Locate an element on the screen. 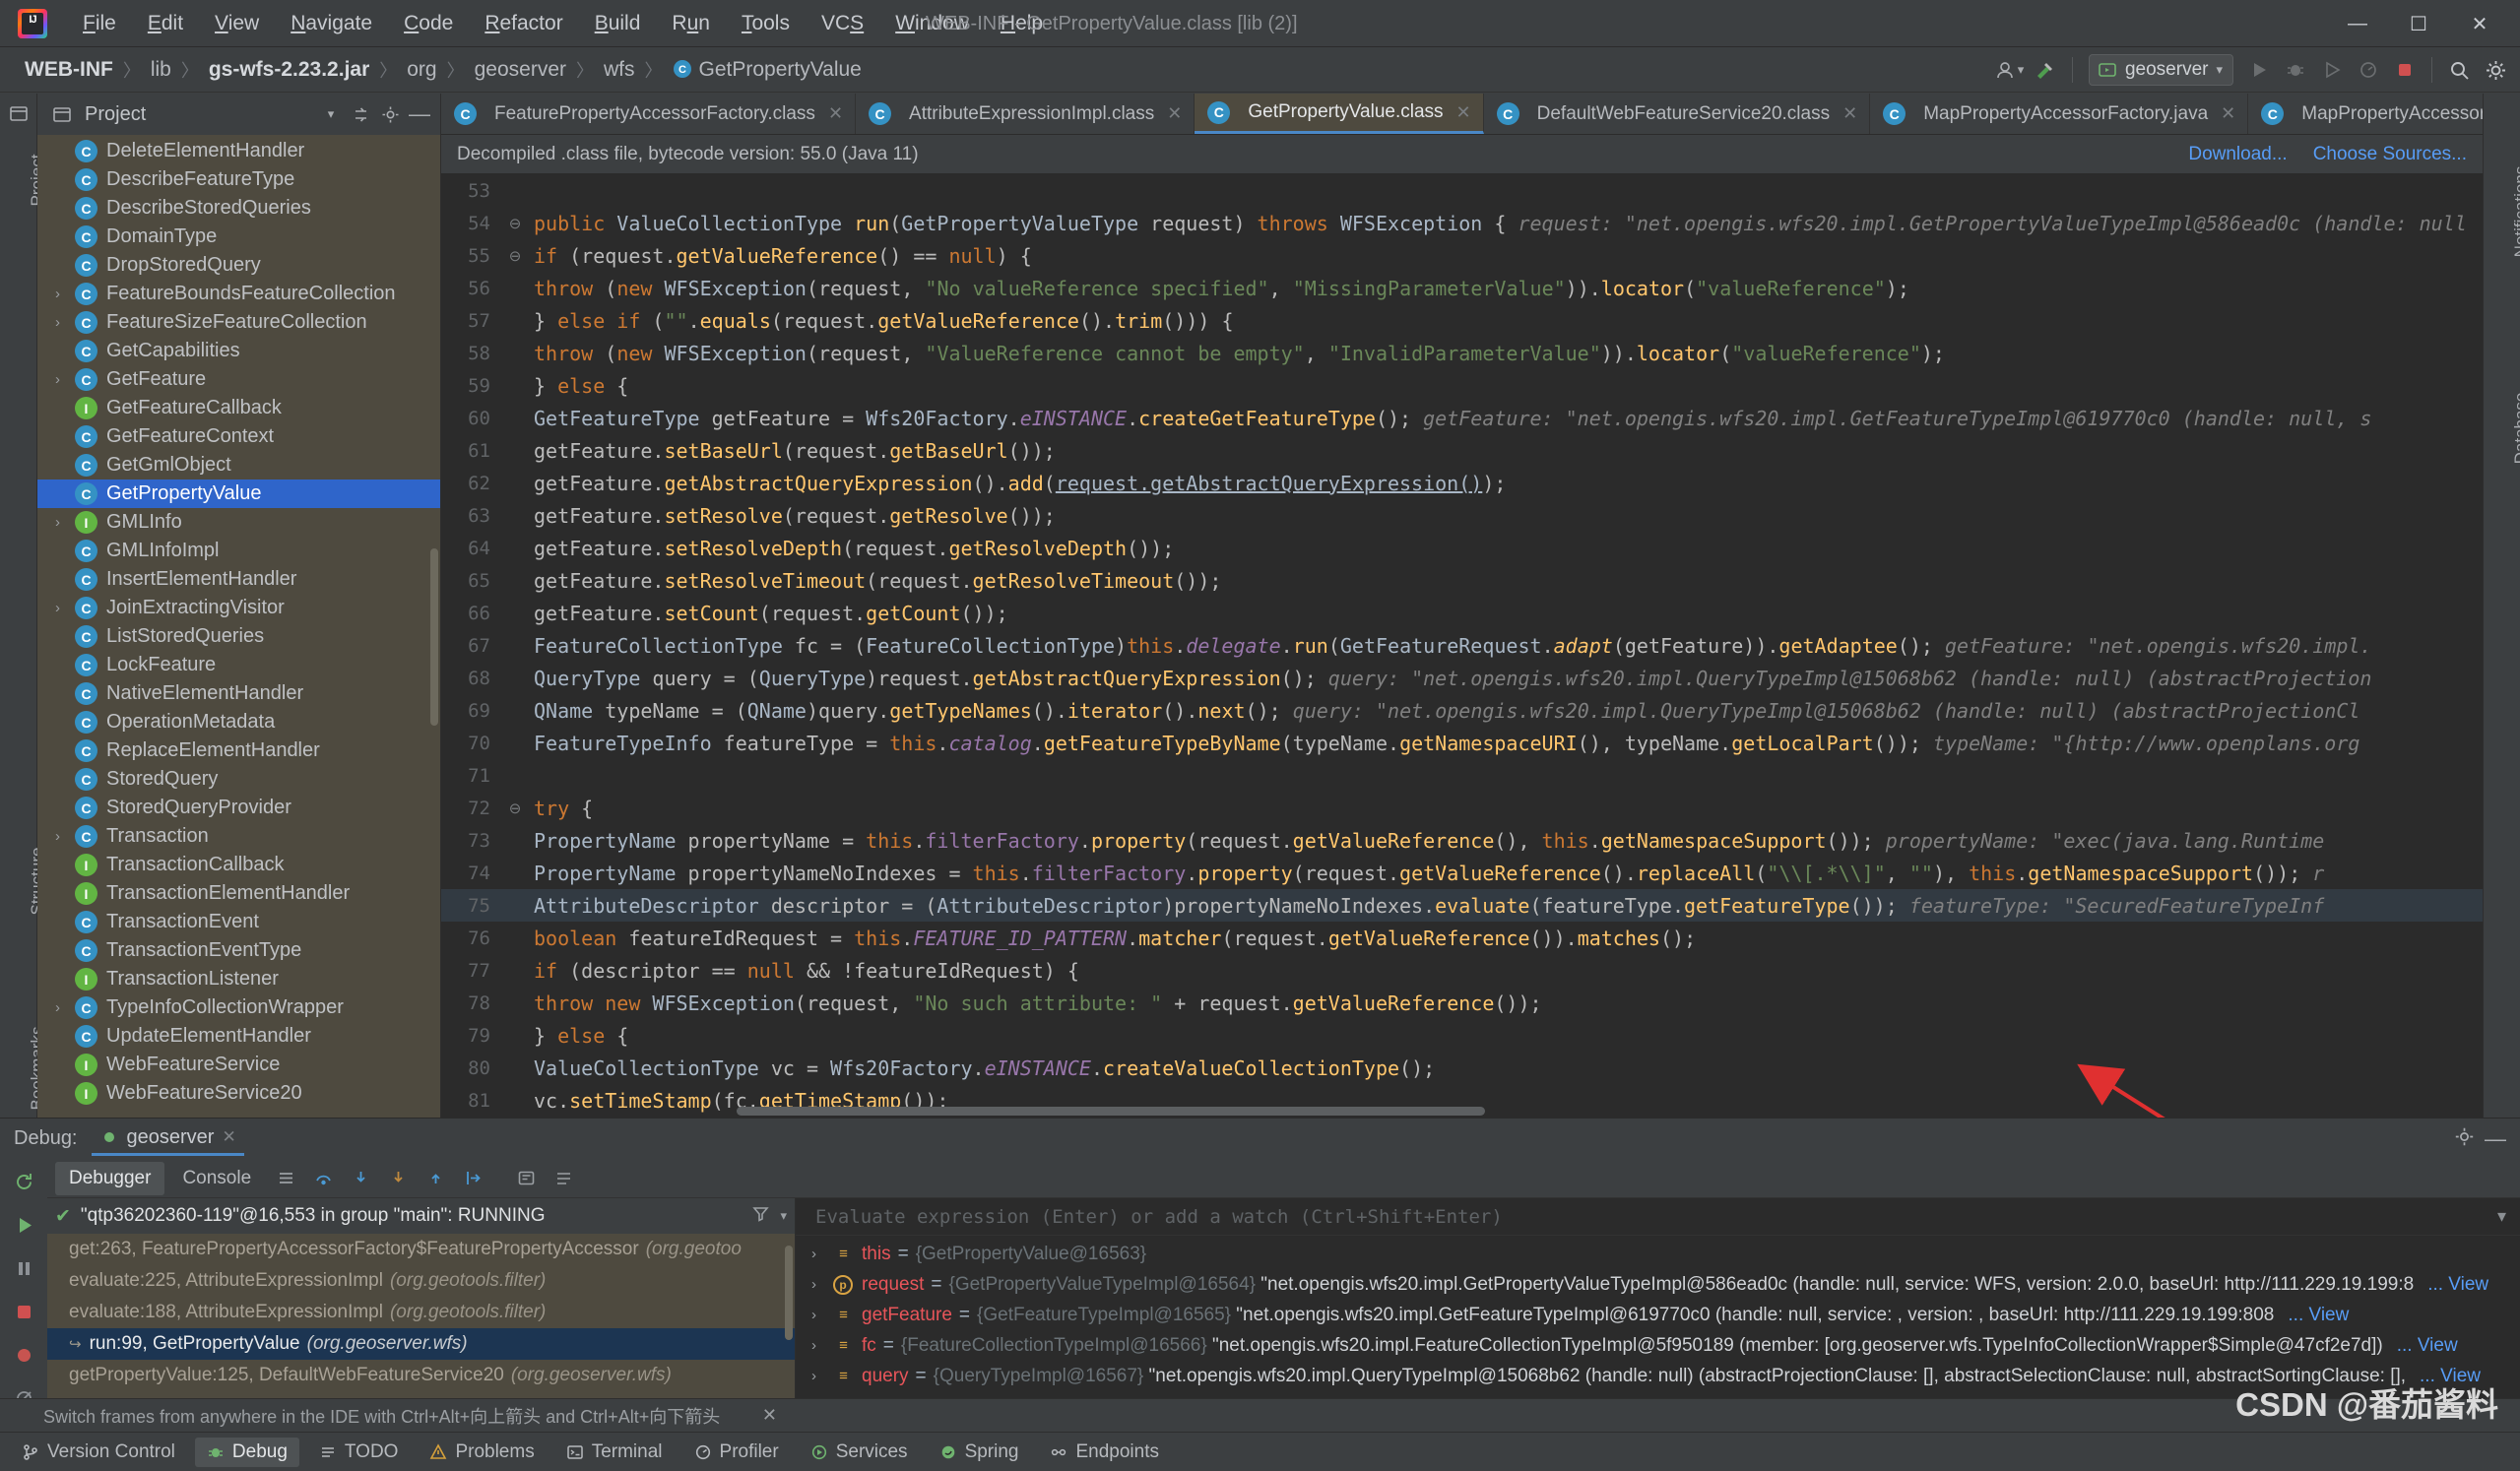 The image size is (2520, 1471). editor-tab-mappropertyaccessorfactory: CMapPropertyAccessorFactory✕ is located at coordinates (2365, 114).